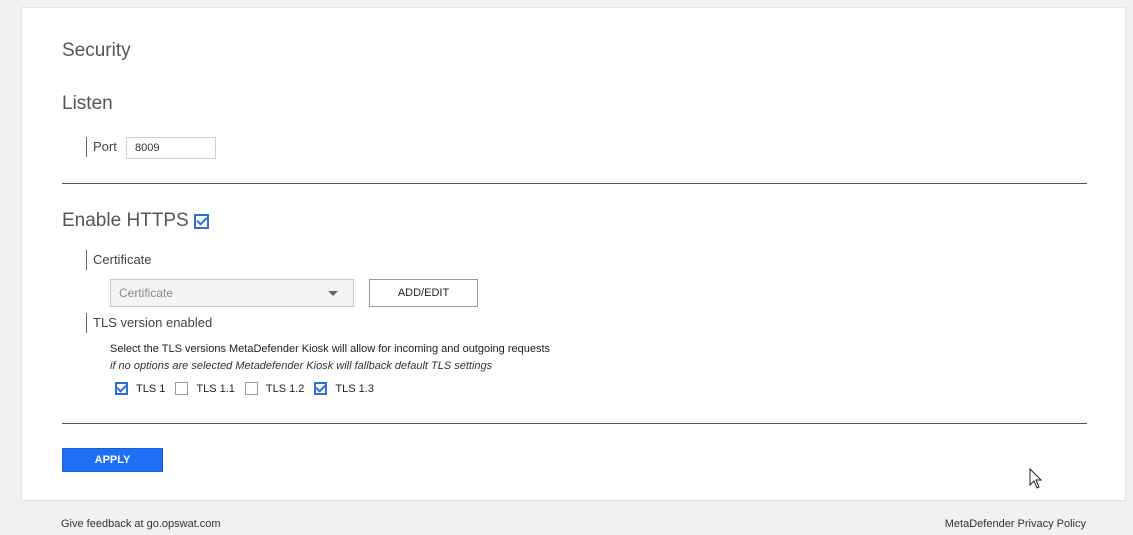  What do you see at coordinates (121, 388) in the screenshot?
I see `tls-1-checkbox` at bounding box center [121, 388].